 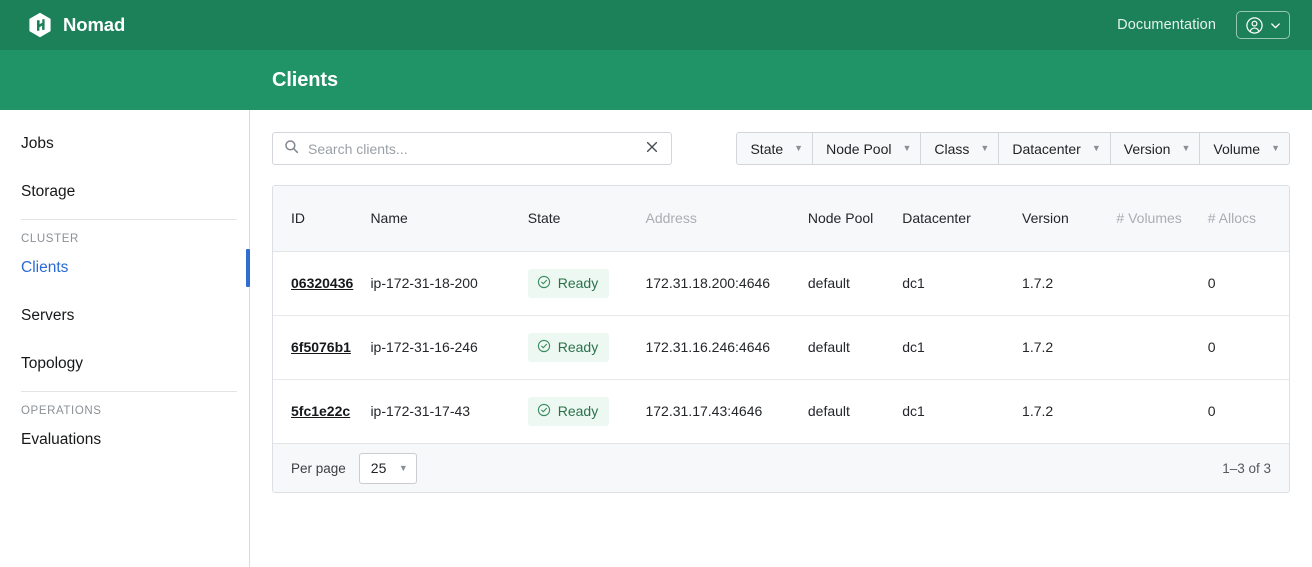 What do you see at coordinates (449, 219) in the screenshot?
I see `column-header-name: Name` at bounding box center [449, 219].